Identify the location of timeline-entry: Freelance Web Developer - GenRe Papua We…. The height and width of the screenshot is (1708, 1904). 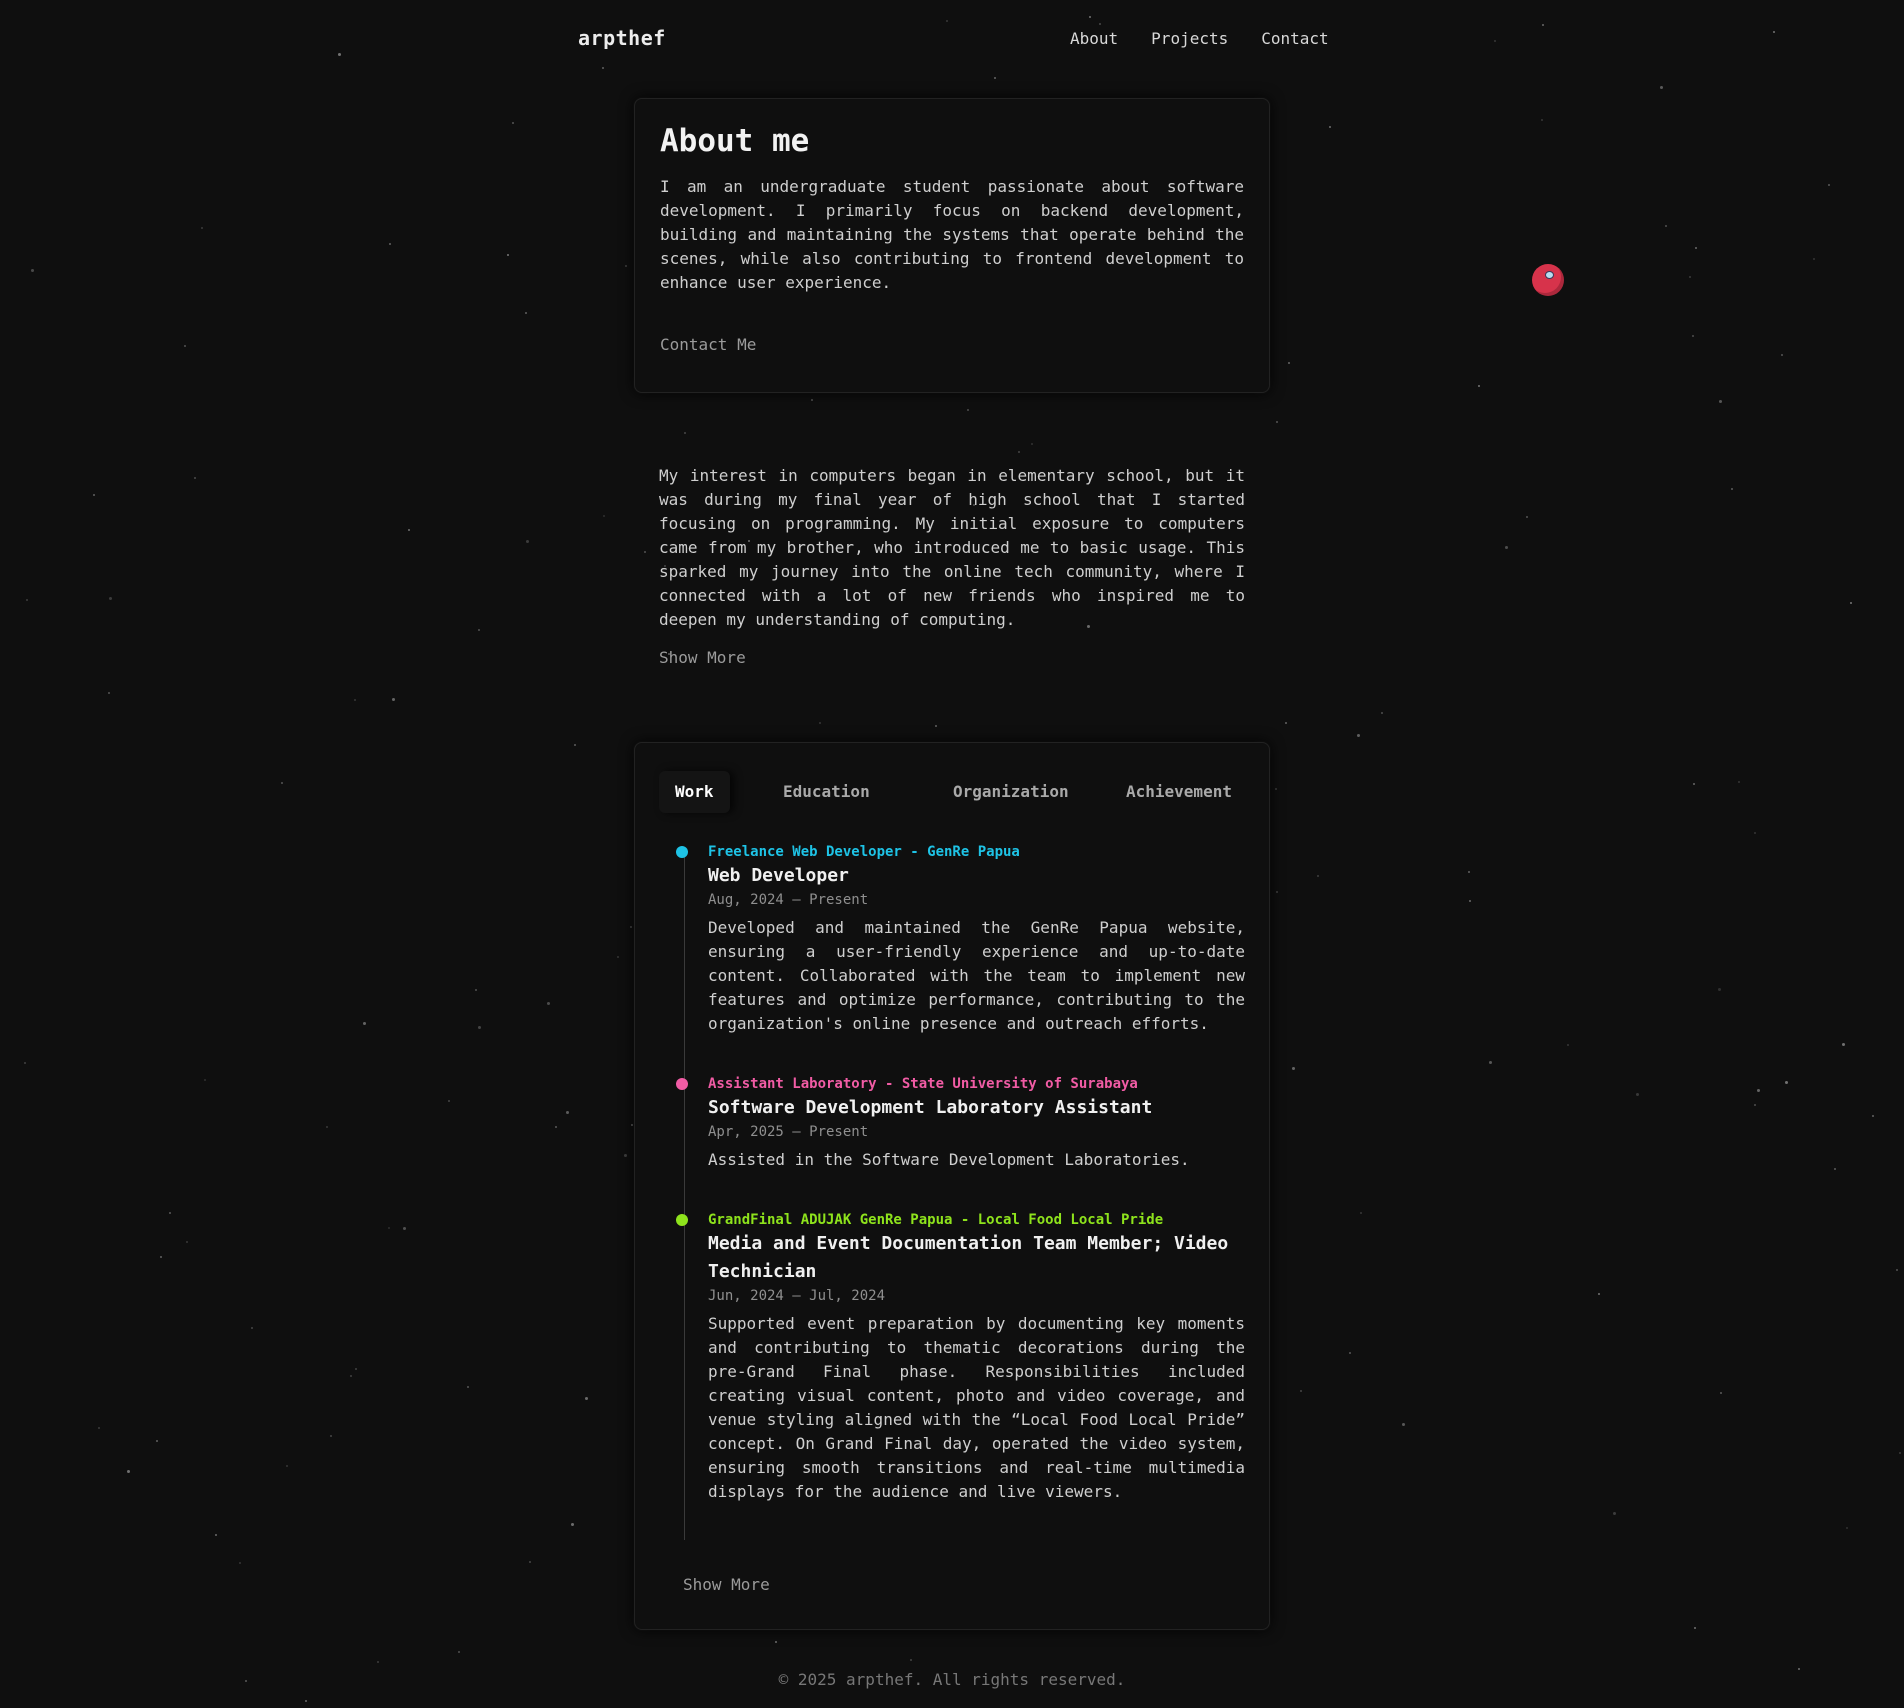
(960, 939).